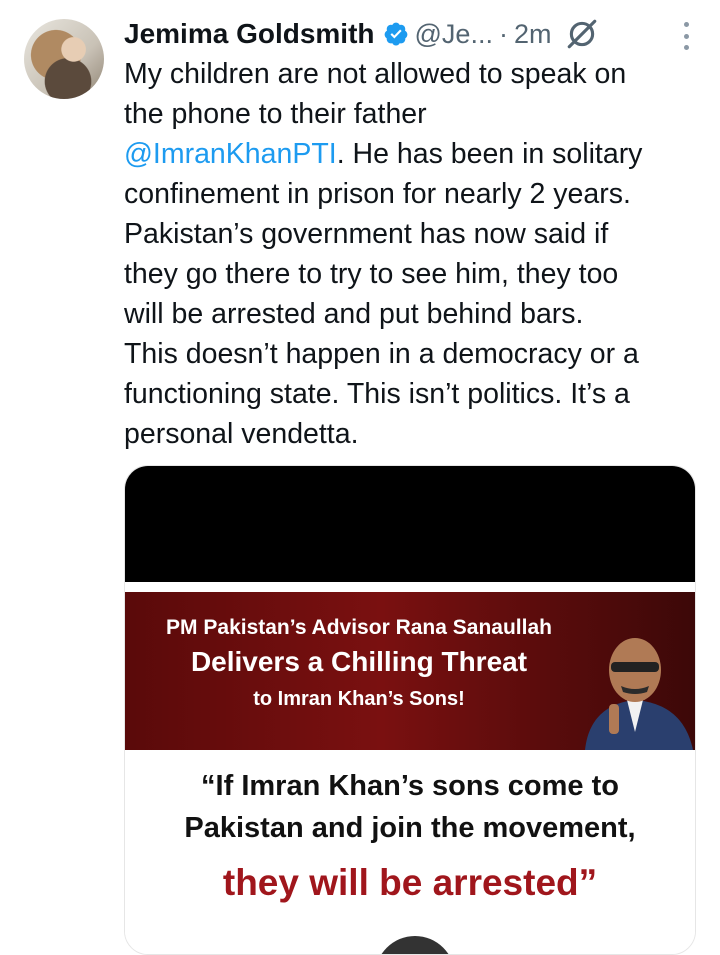 The width and height of the screenshot is (720, 955). What do you see at coordinates (686, 36) in the screenshot?
I see `more-icon` at bounding box center [686, 36].